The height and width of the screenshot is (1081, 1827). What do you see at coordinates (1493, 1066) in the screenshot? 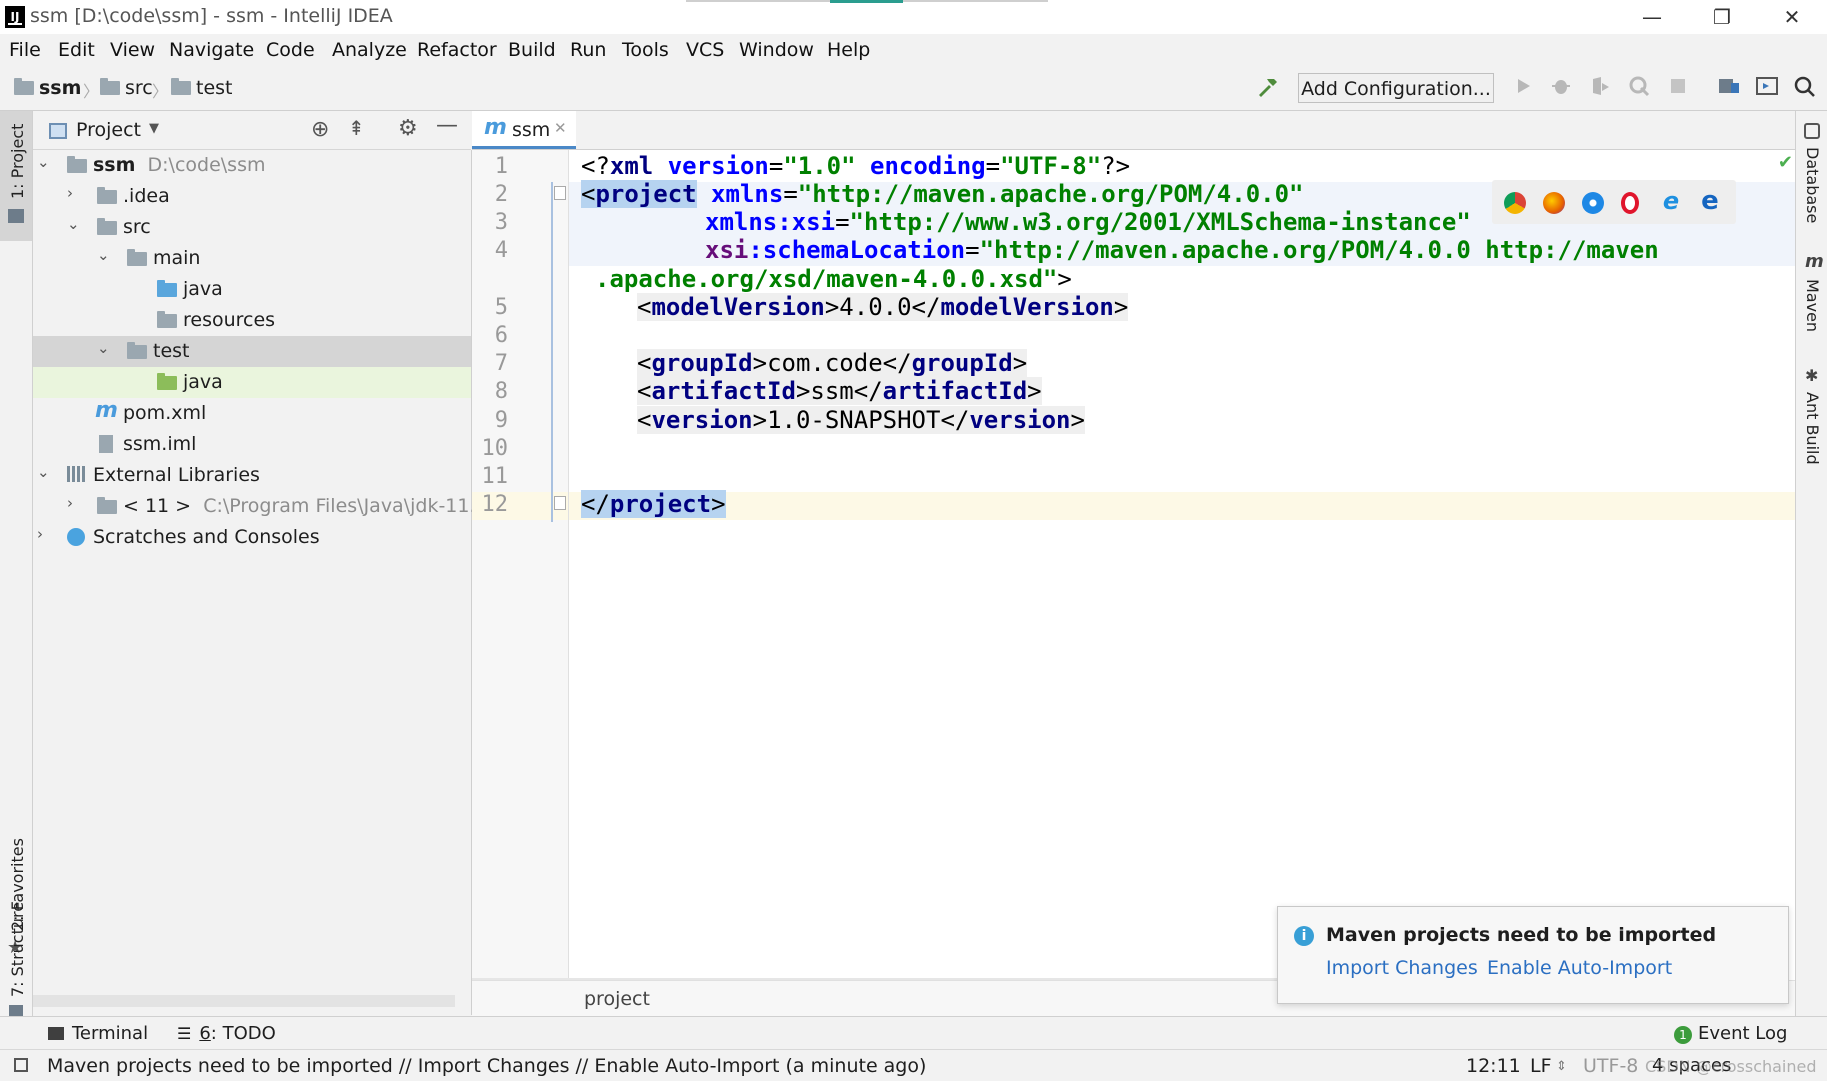
I see `caret-position: 12:11` at bounding box center [1493, 1066].